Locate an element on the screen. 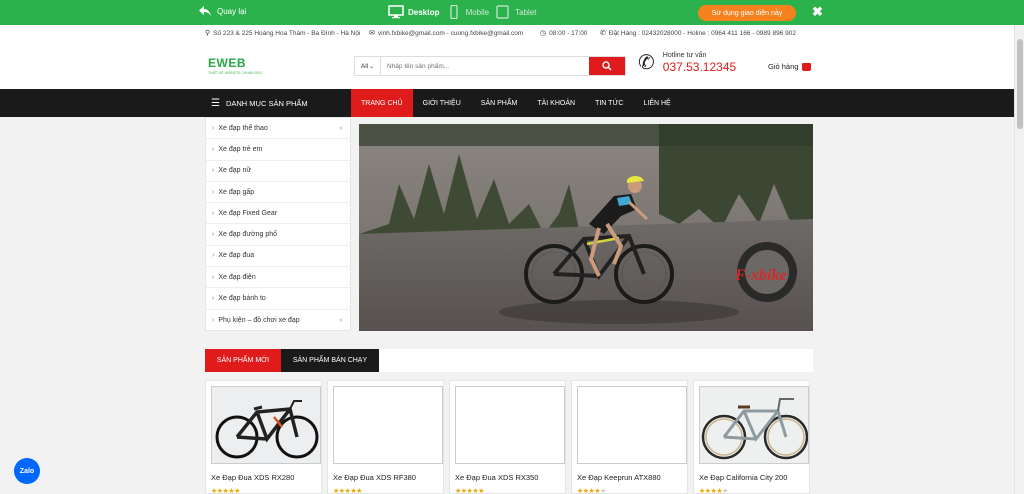 Image resolution: width=1024 pixels, height=494 pixels. device-mobile: Mobile is located at coordinates (468, 12).